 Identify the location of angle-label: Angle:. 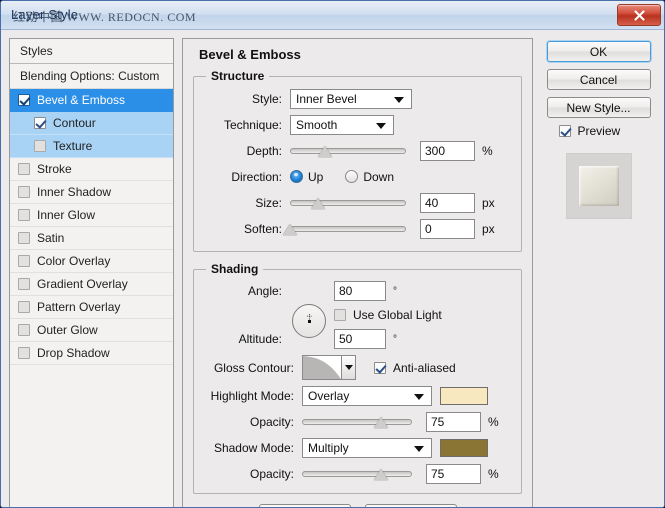
(264, 291).